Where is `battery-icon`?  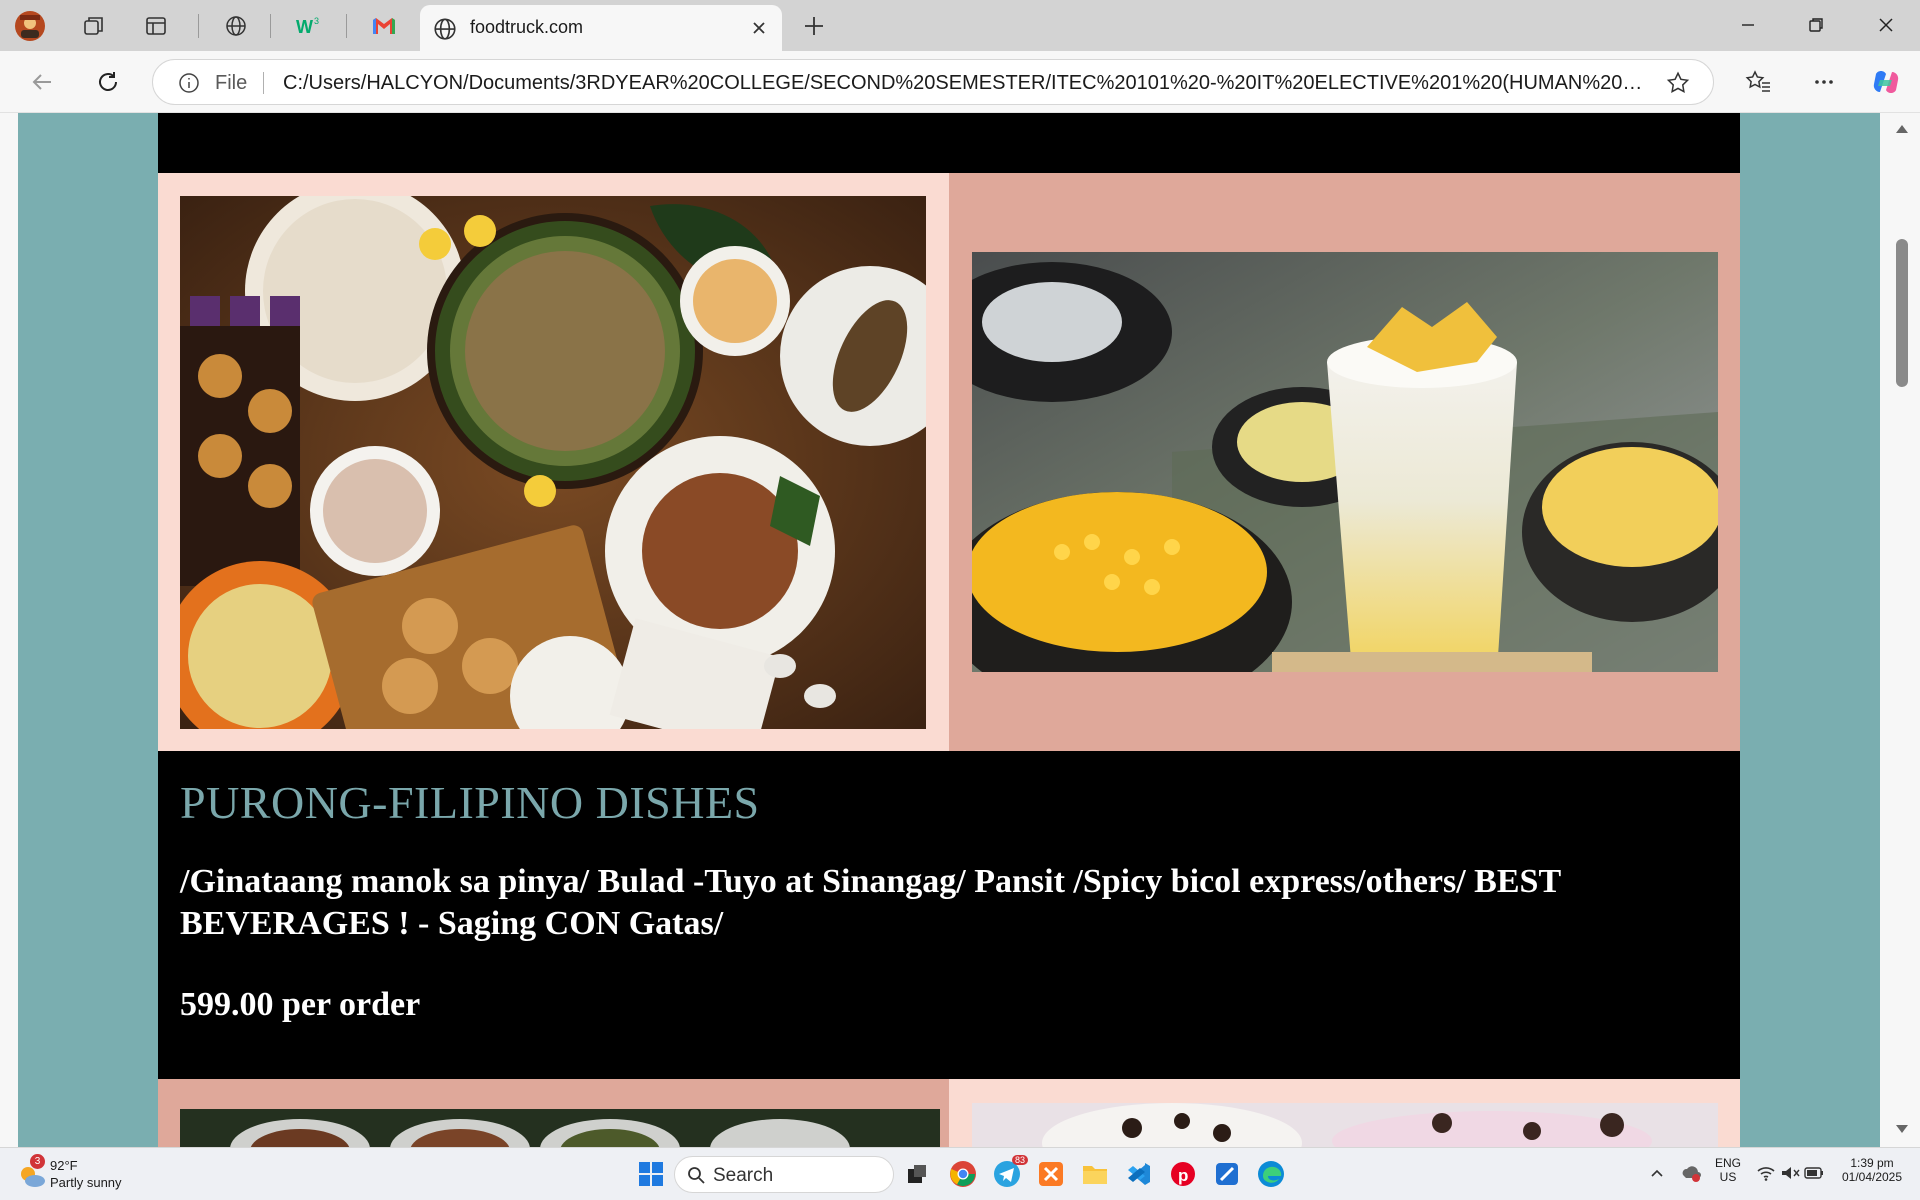
battery-icon is located at coordinates (1814, 1173).